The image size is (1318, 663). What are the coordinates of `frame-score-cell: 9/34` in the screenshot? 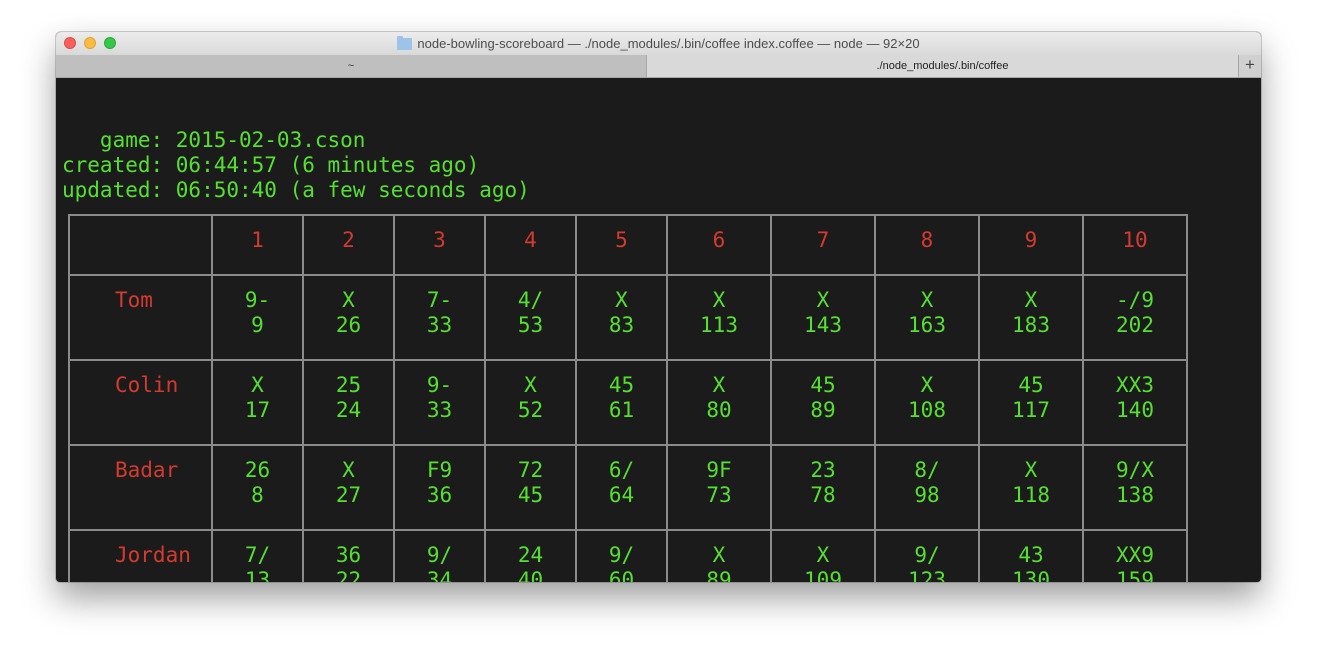 It's located at (439, 555).